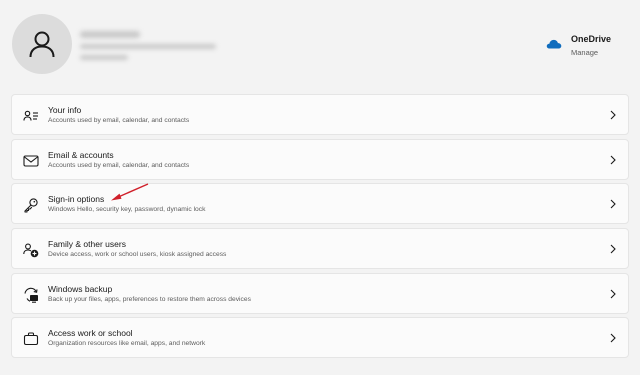 The image size is (640, 375). I want to click on person-card-icon, so click(30, 115).